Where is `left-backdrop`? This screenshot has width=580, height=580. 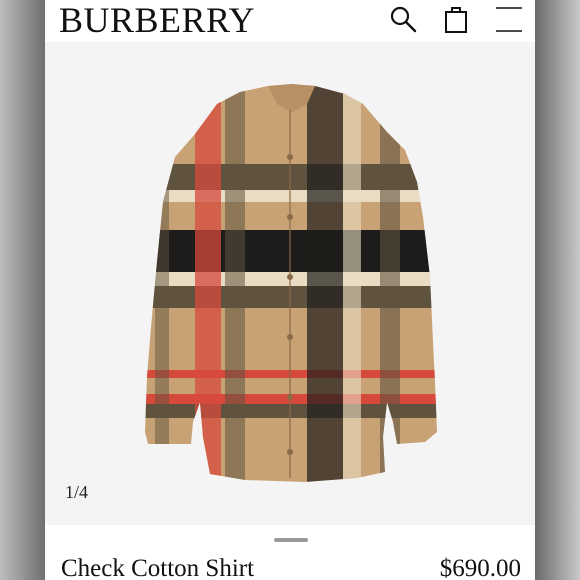 left-backdrop is located at coordinates (22, 290).